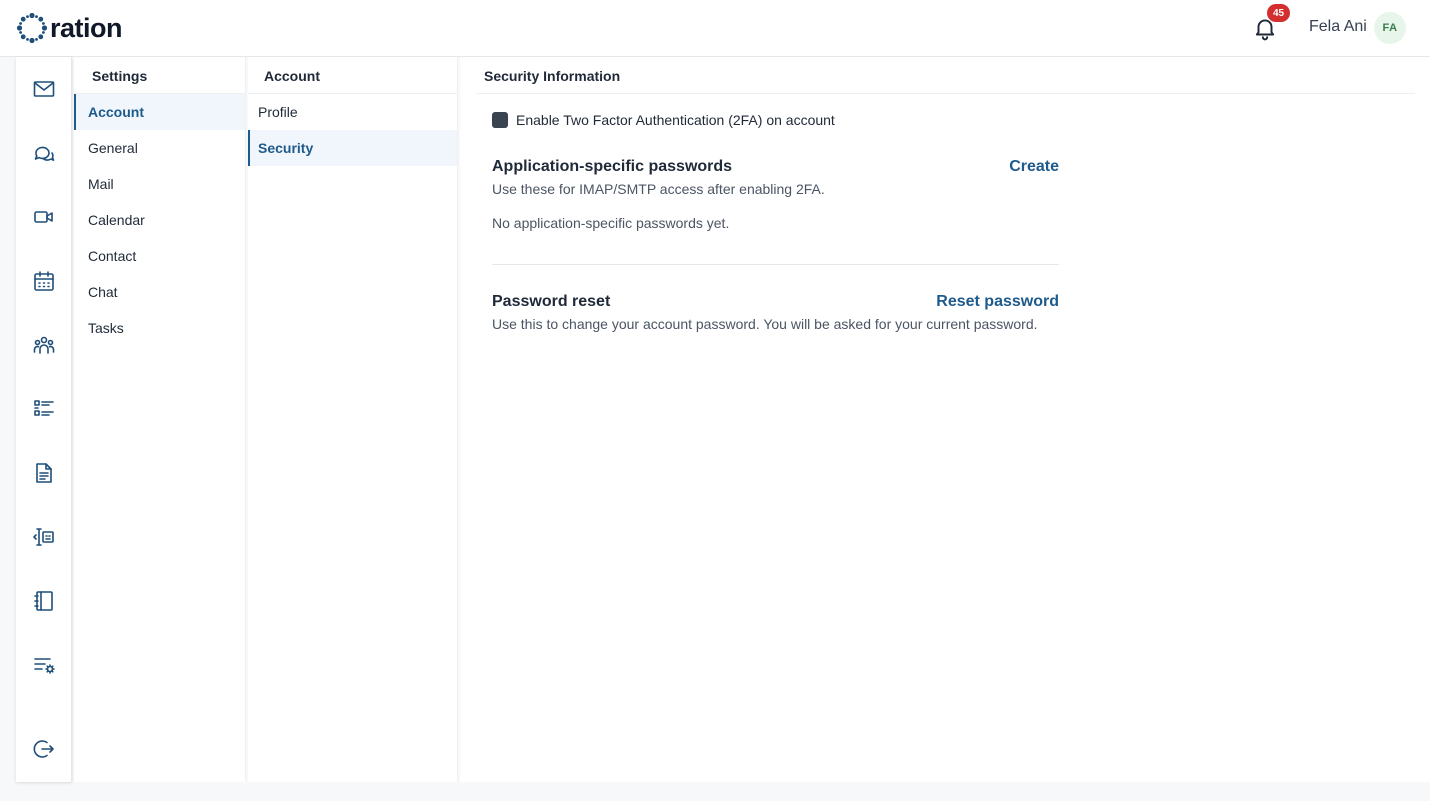  I want to click on brand-name: ration, so click(86, 27).